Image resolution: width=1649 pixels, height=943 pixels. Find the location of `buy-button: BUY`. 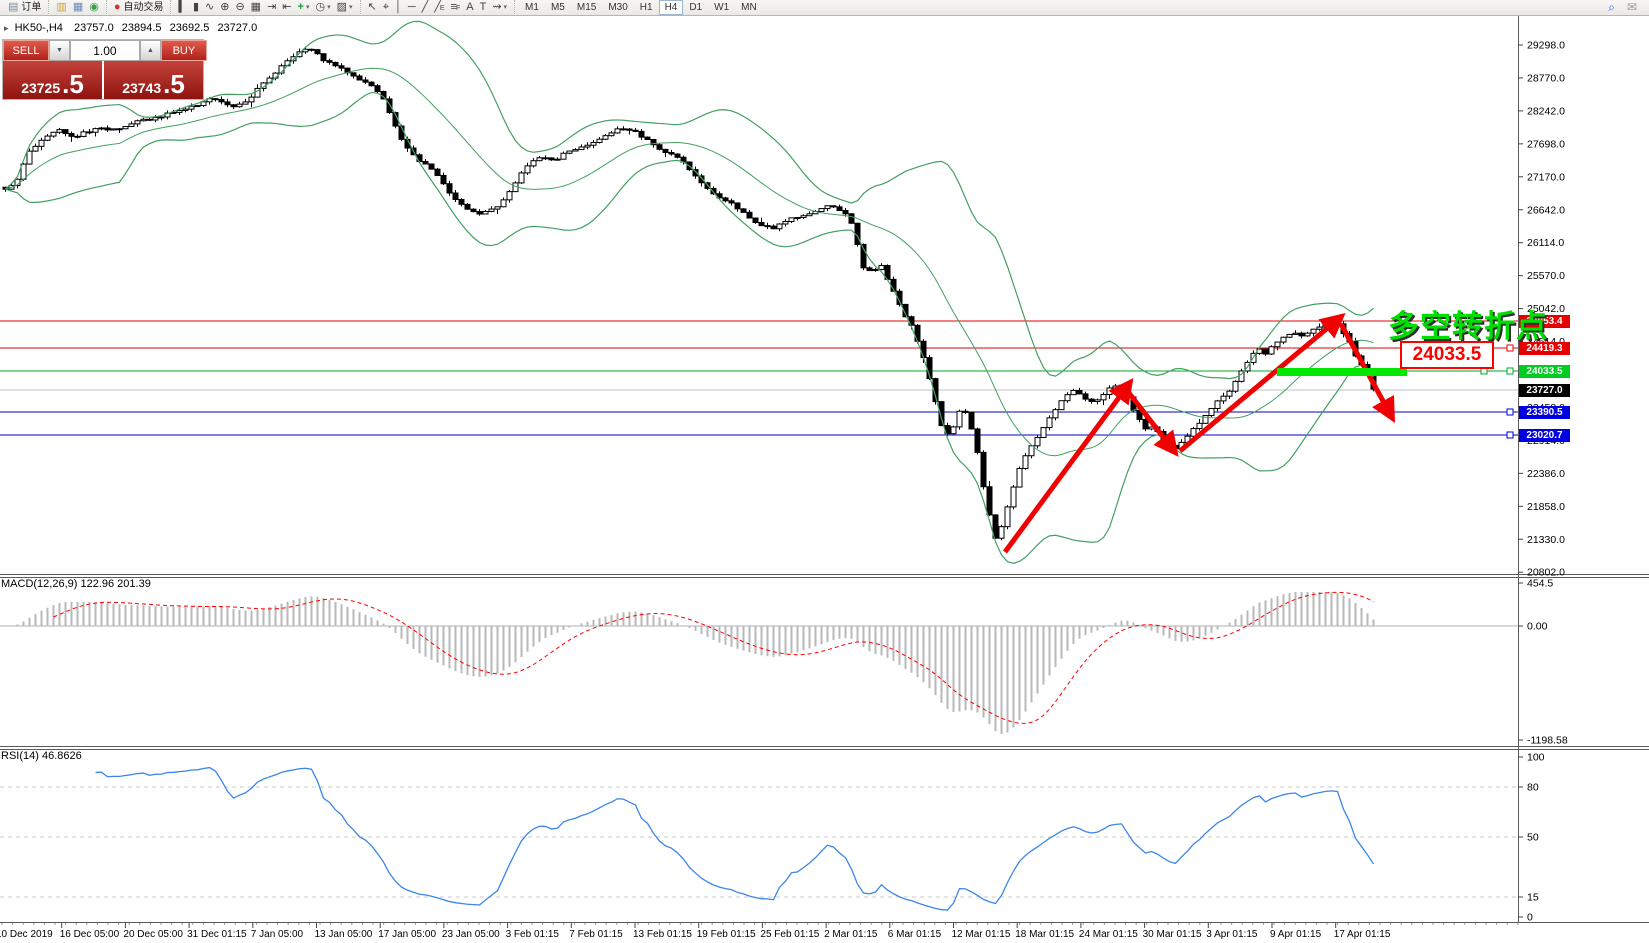

buy-button: BUY is located at coordinates (183, 50).